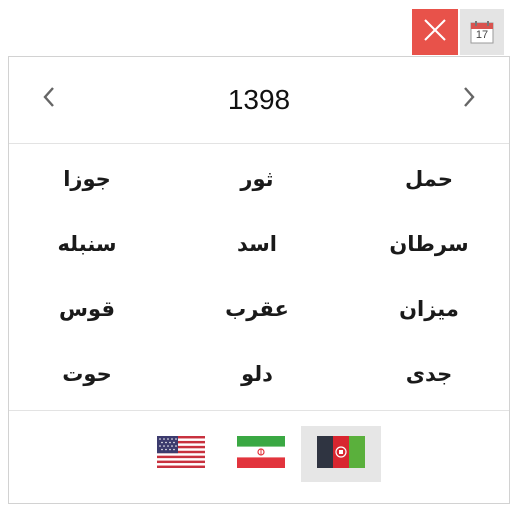 The width and height of the screenshot is (524, 516). Describe the element at coordinates (429, 309) in the screenshot. I see `month-cell: میزان` at that location.